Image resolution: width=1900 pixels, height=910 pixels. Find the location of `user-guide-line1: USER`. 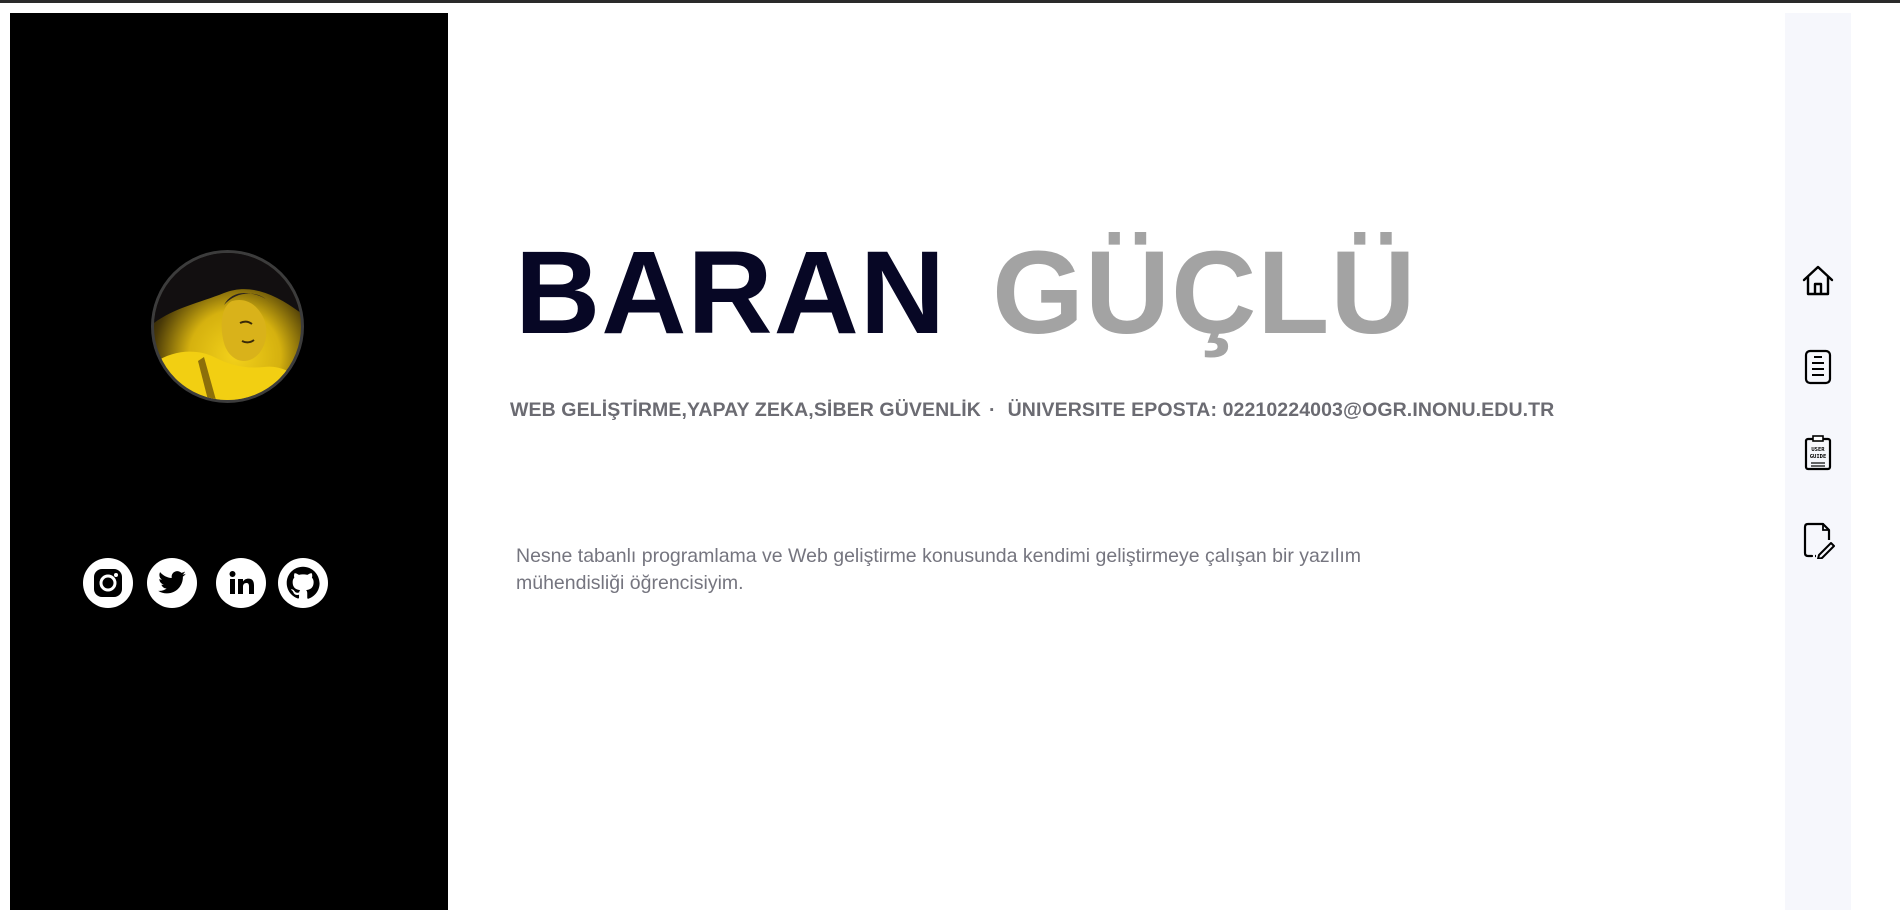

user-guide-line1: USER is located at coordinates (1818, 450).